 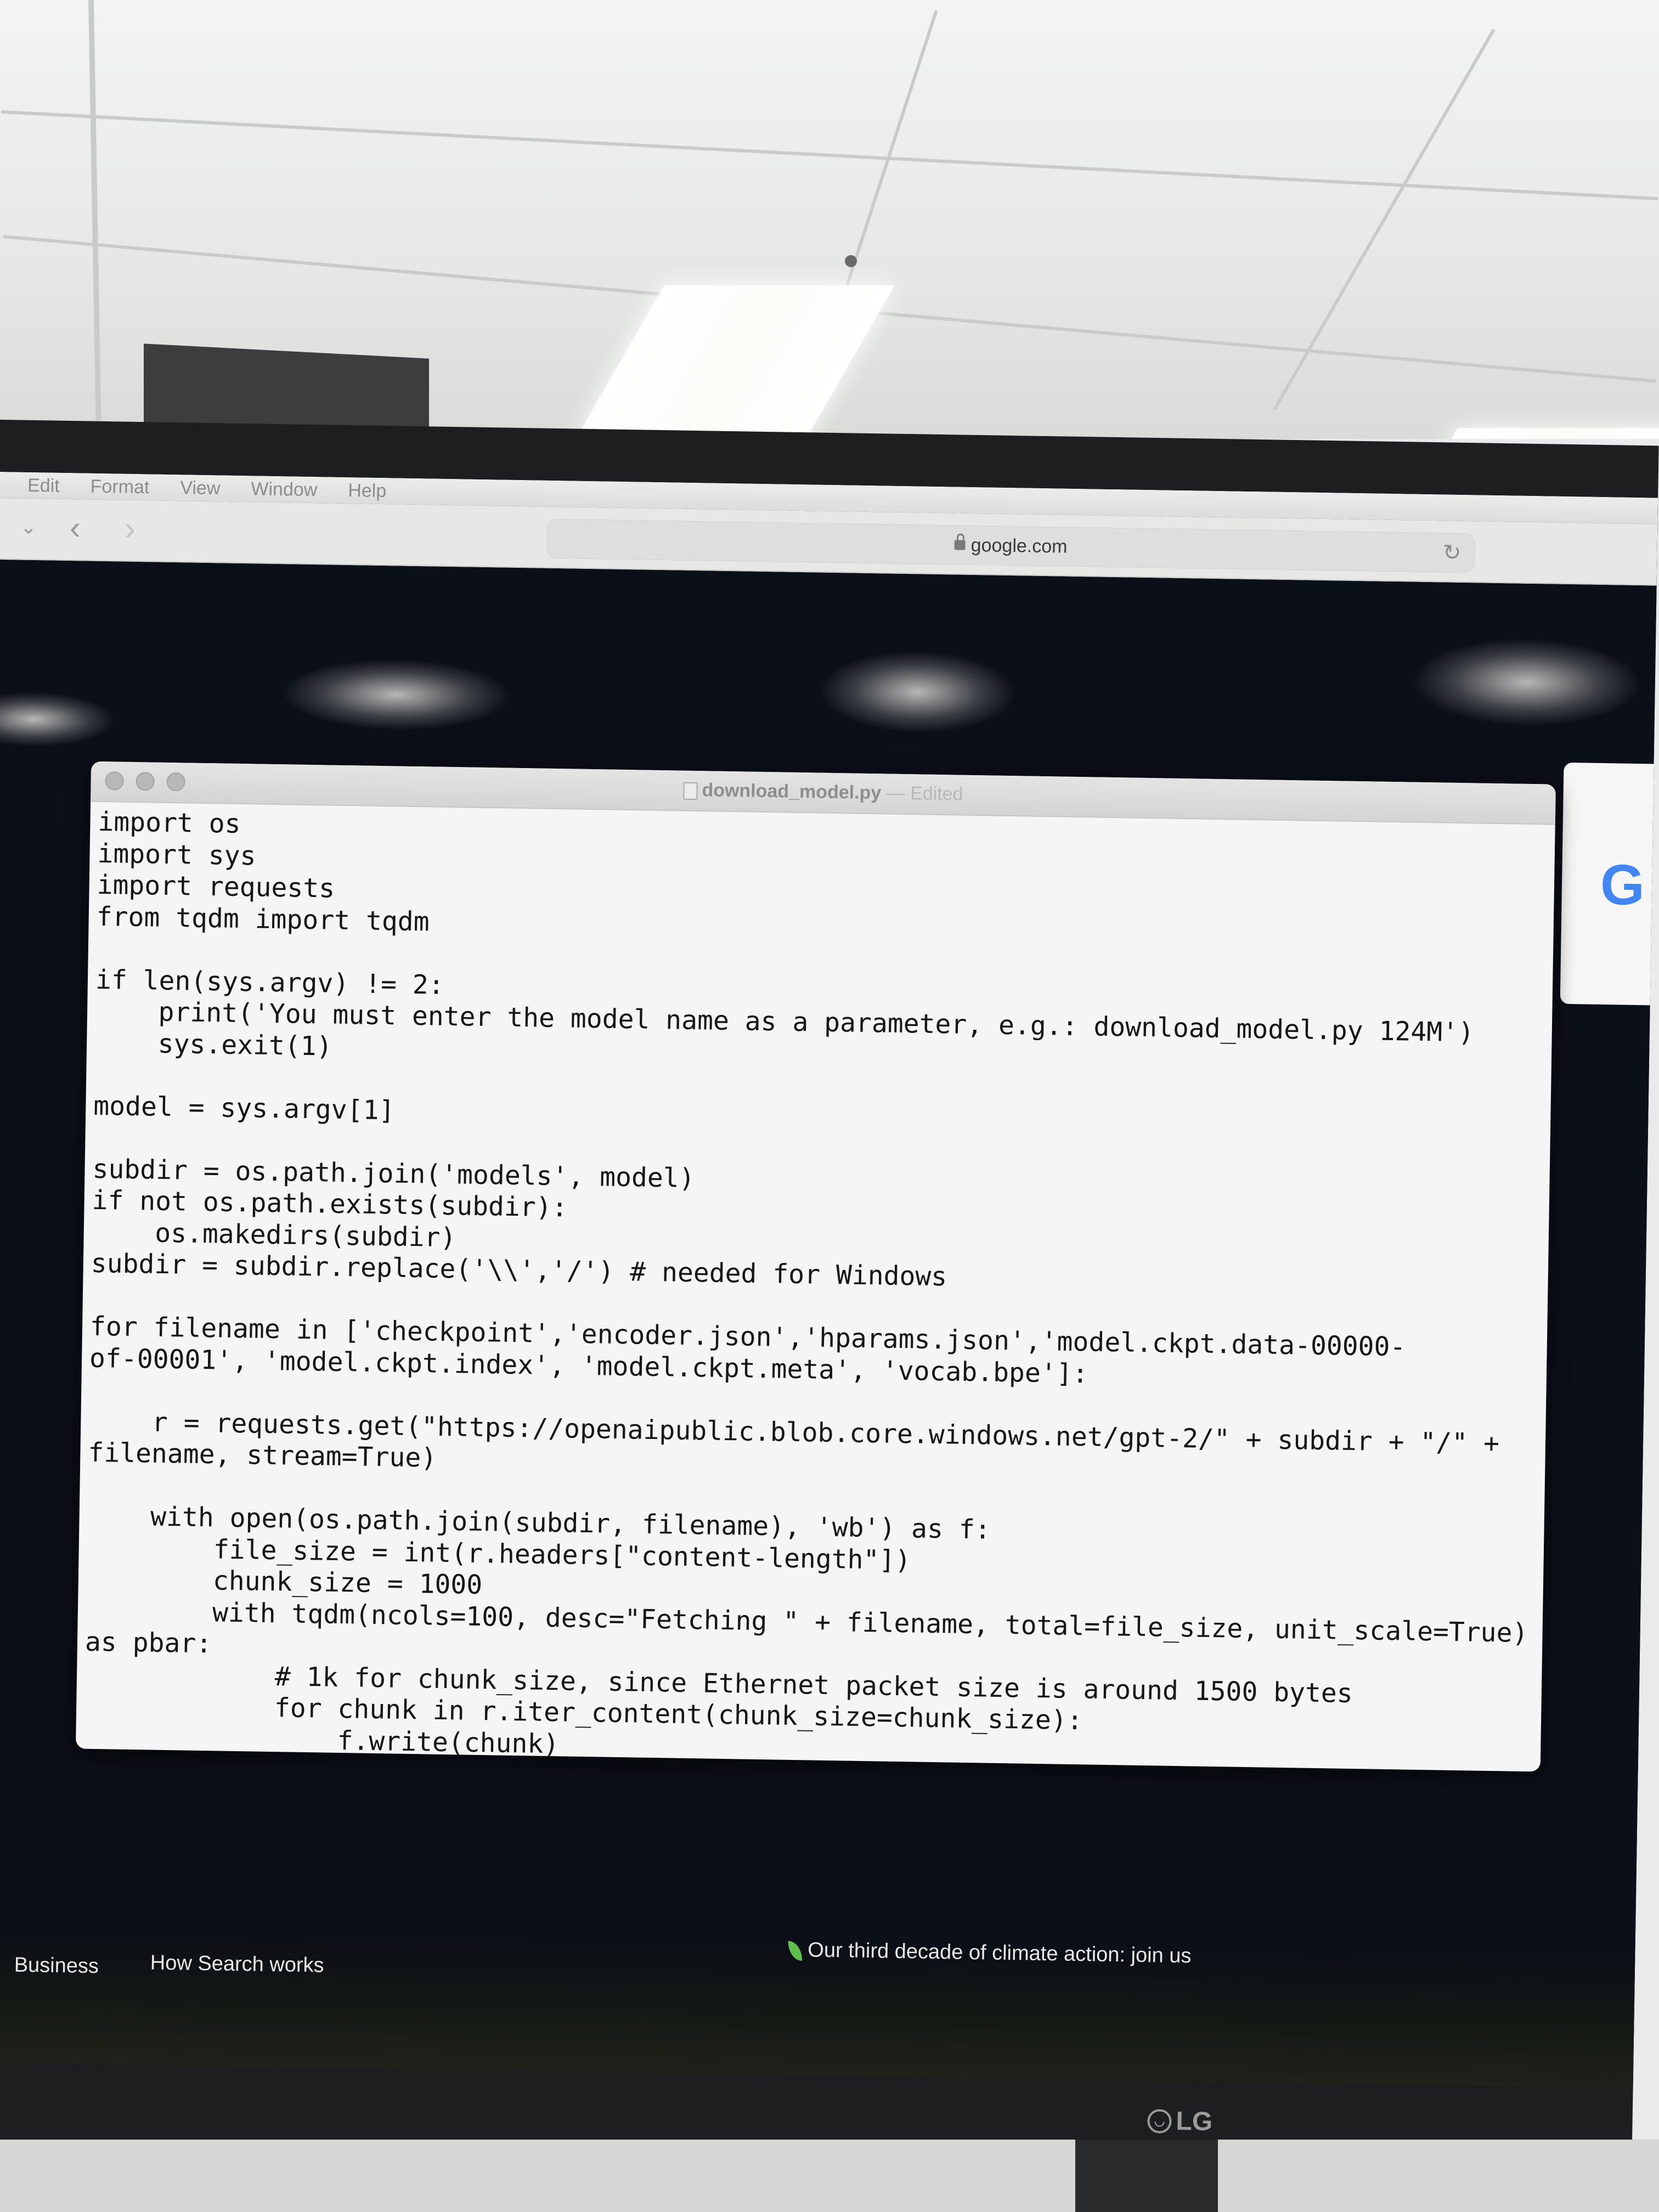 What do you see at coordinates (1452, 553) in the screenshot?
I see `reload-icon: ↻` at bounding box center [1452, 553].